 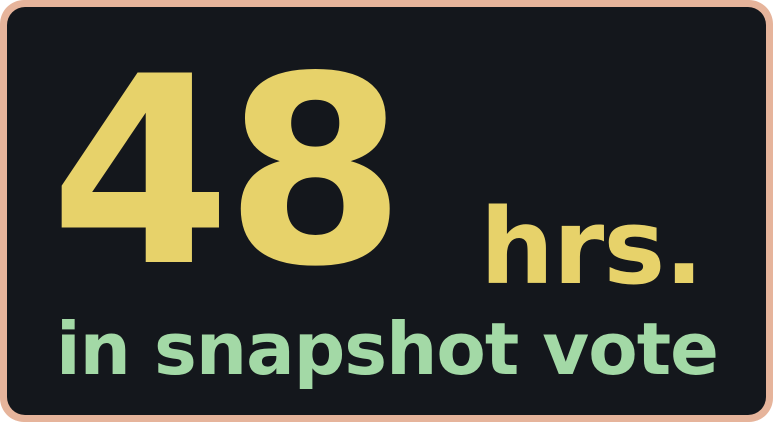 What do you see at coordinates (592, 247) in the screenshot?
I see `hours-unit: hrs.` at bounding box center [592, 247].